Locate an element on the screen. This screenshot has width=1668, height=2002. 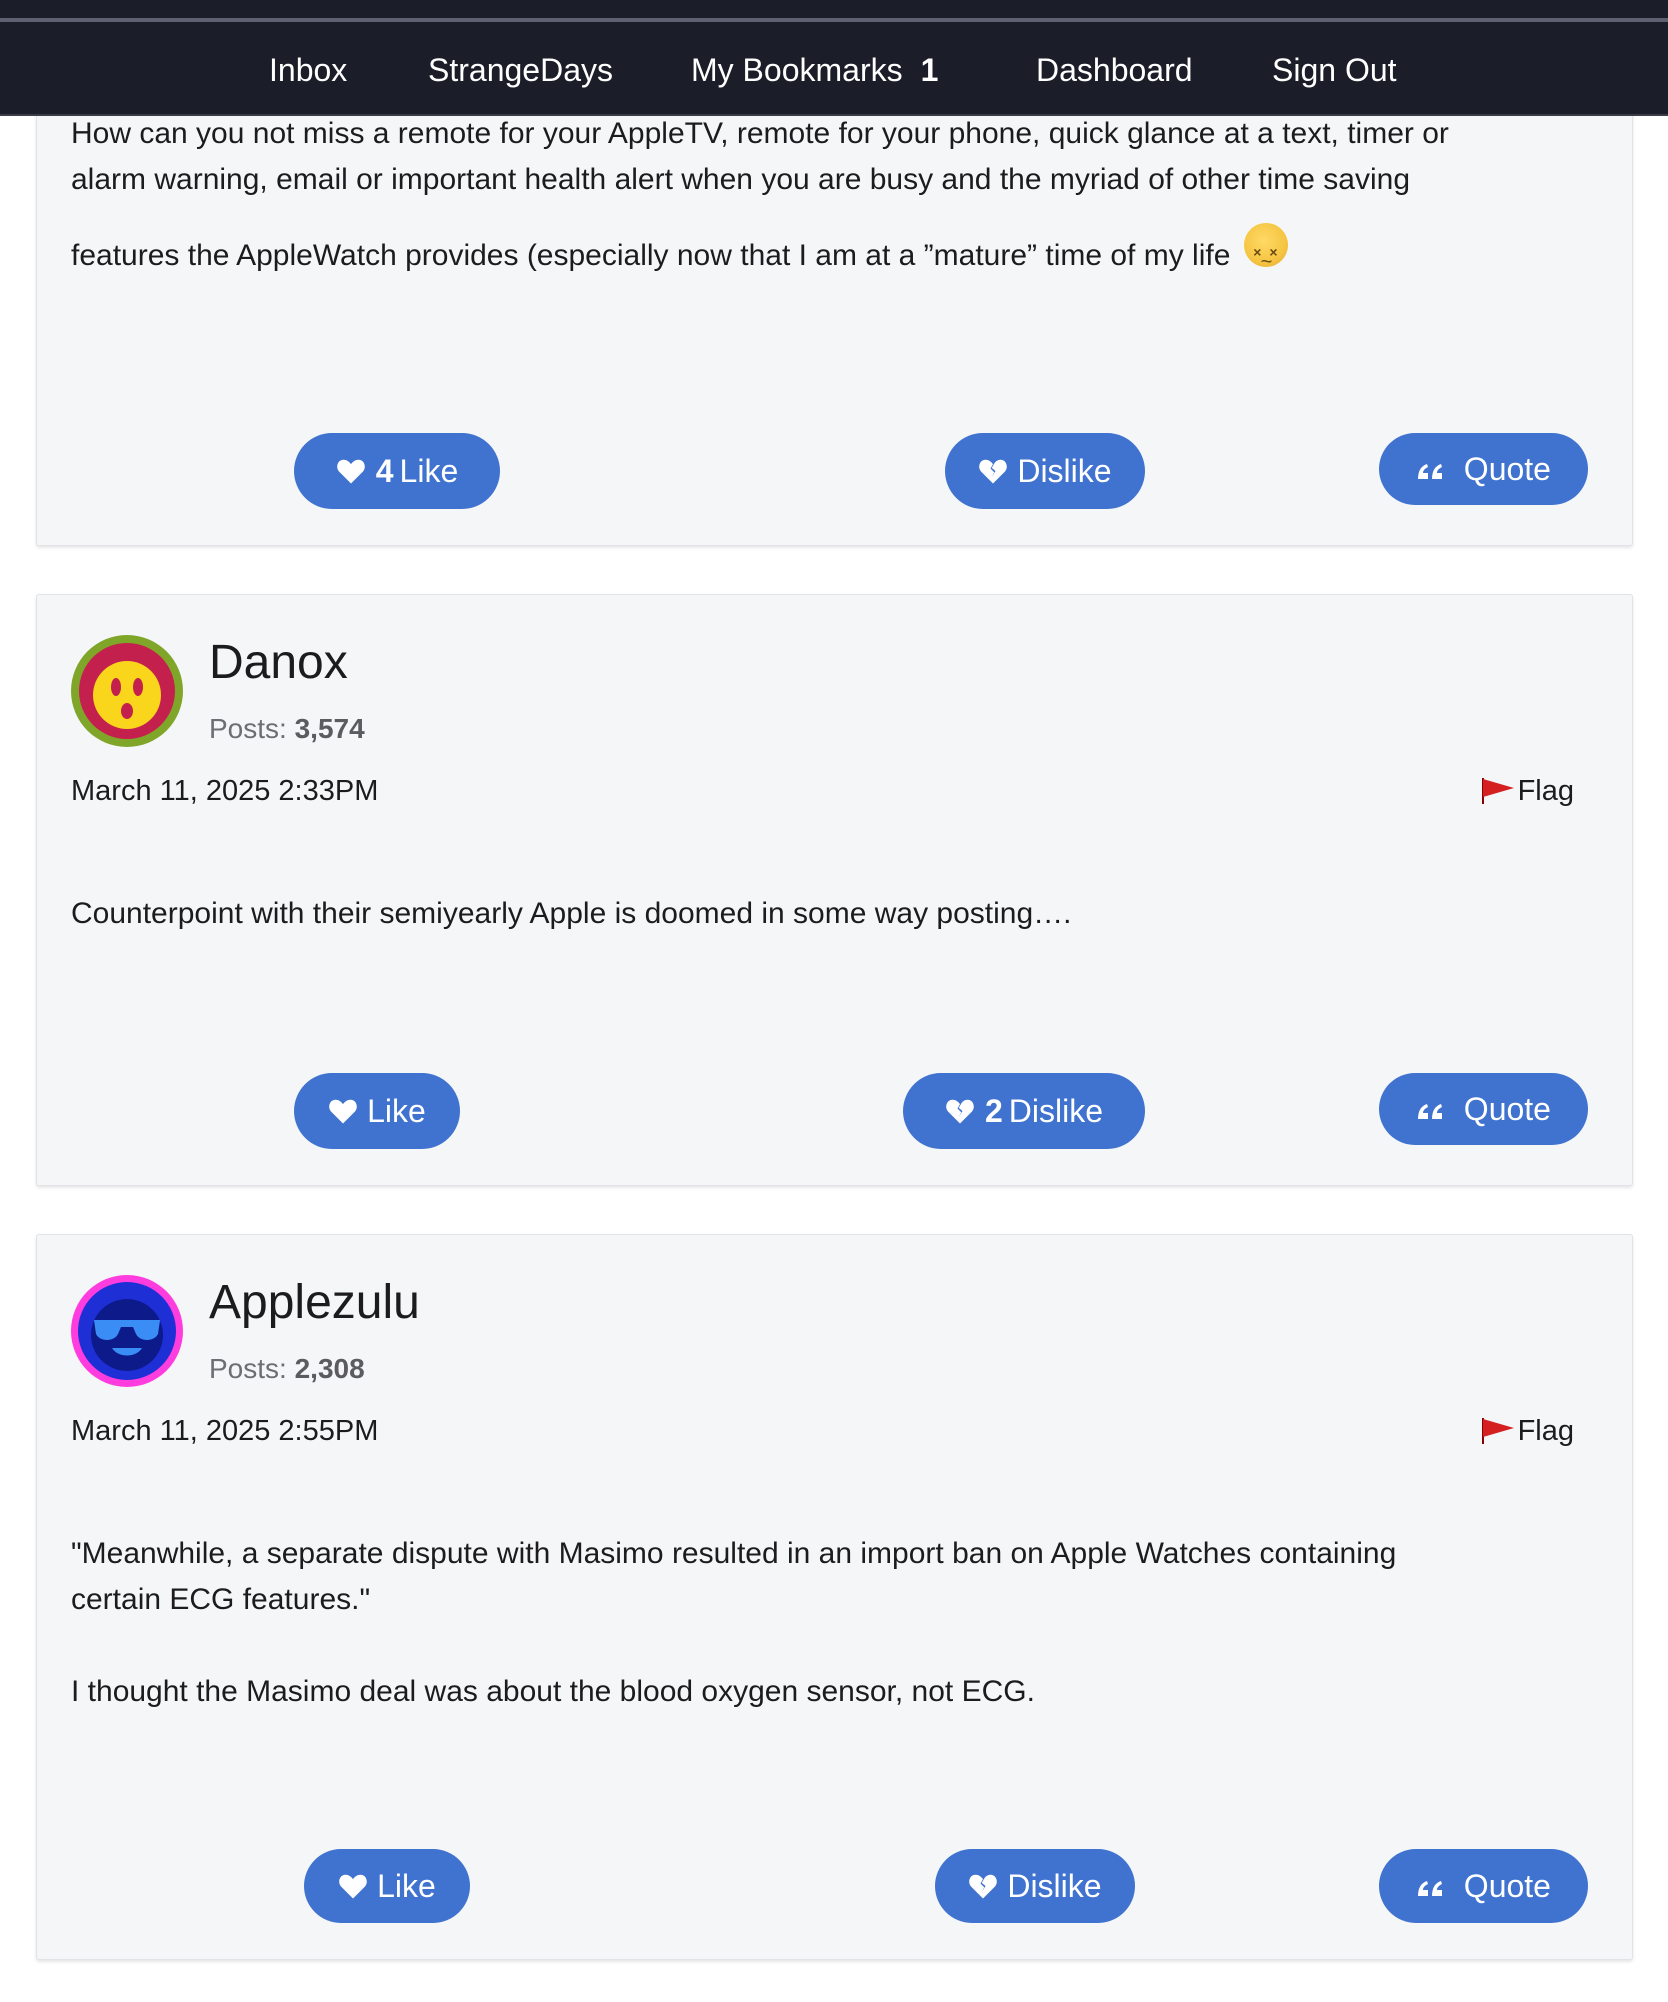
author-post-count: Posts: 3,574 is located at coordinates (287, 729).